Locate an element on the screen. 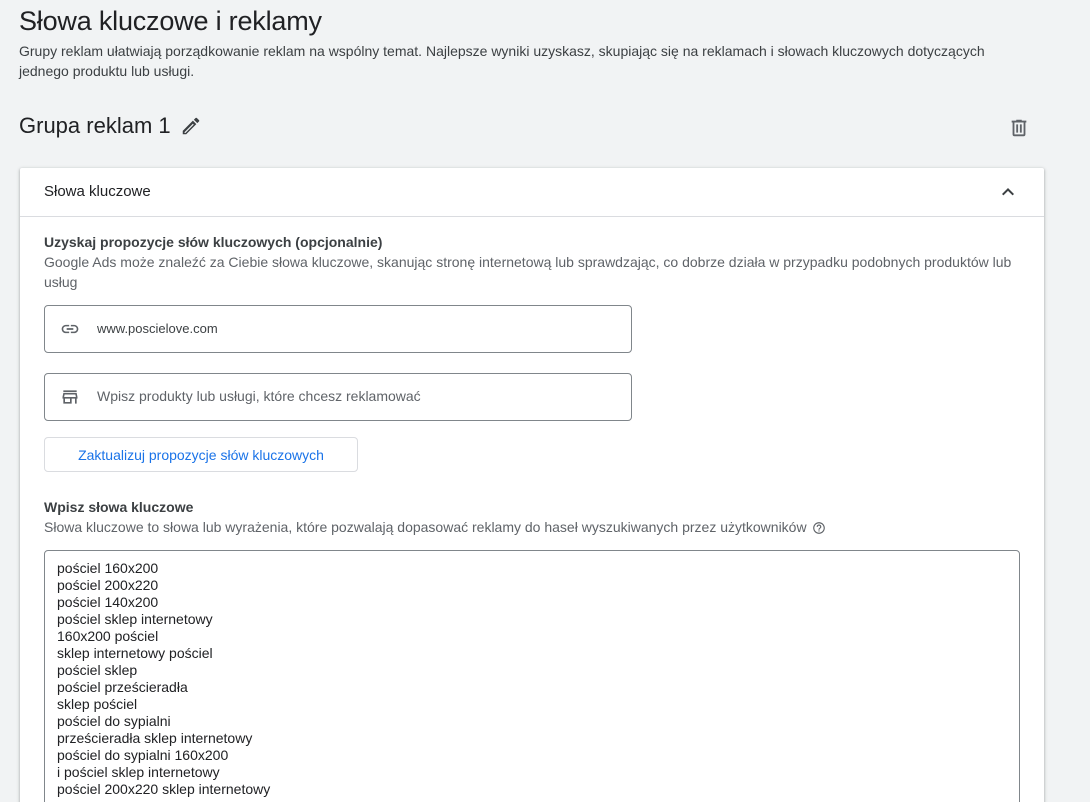 This screenshot has height=802, width=1090. website-url-field is located at coordinates (338, 329).